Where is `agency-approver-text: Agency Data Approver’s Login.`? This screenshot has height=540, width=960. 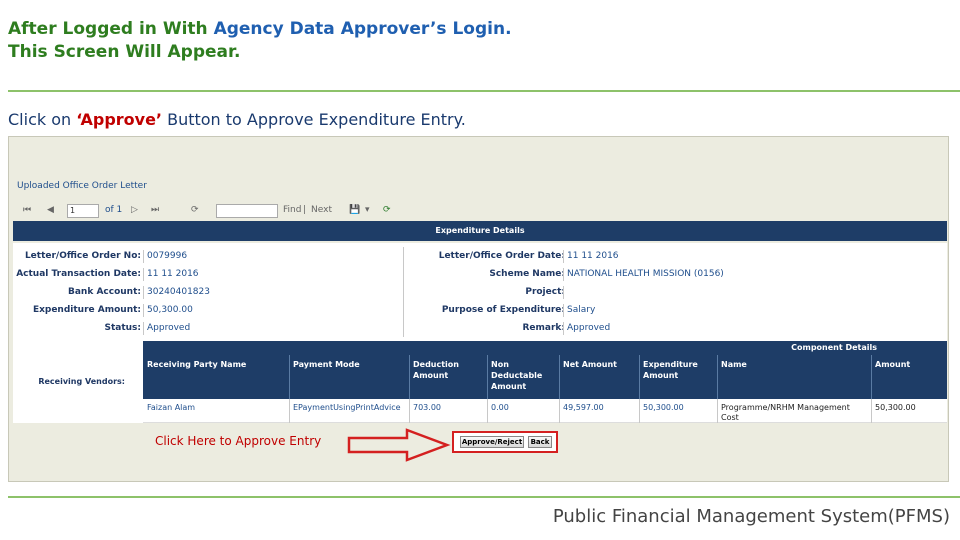 agency-approver-text: Agency Data Approver’s Login. is located at coordinates (362, 29).